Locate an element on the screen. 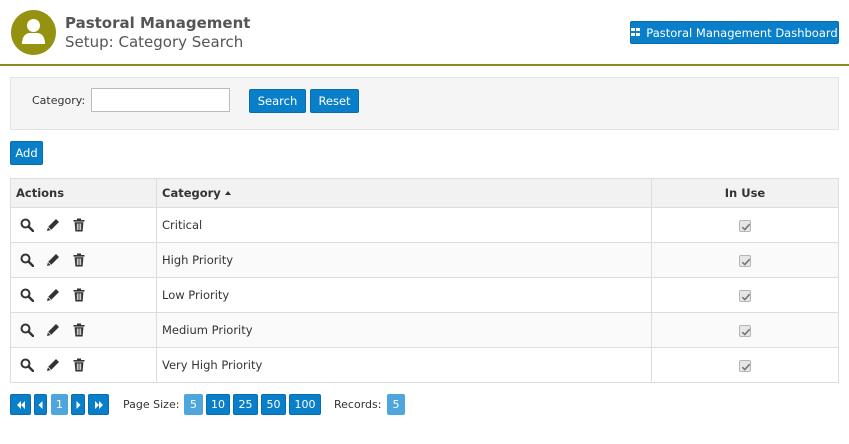  add-button: Add is located at coordinates (26, 153).